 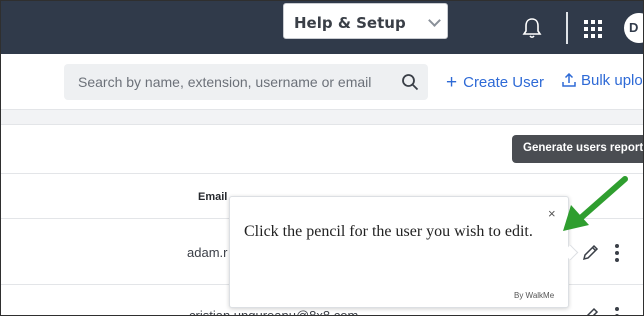 What do you see at coordinates (583, 148) in the screenshot?
I see `generate-report-label: Generate users report` at bounding box center [583, 148].